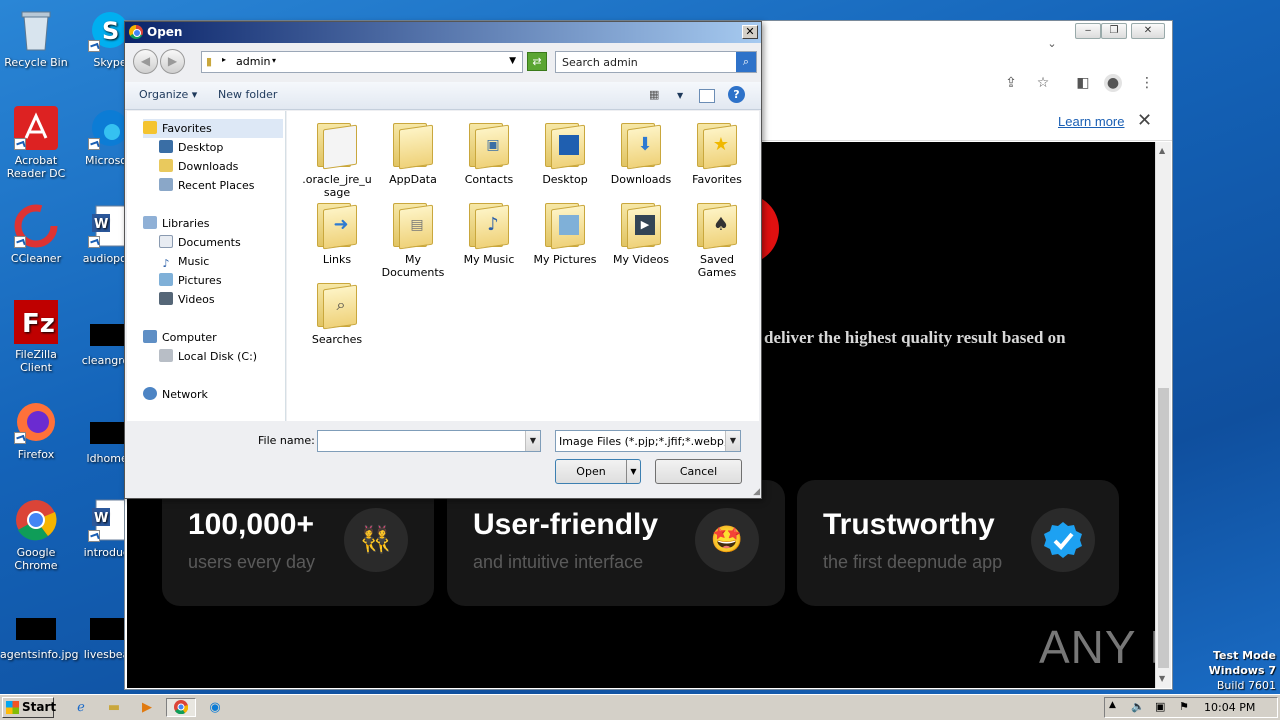 The width and height of the screenshot is (1280, 720). I want to click on desktop-icon-acrobat: Acrobat Reader DC, so click(36, 143).